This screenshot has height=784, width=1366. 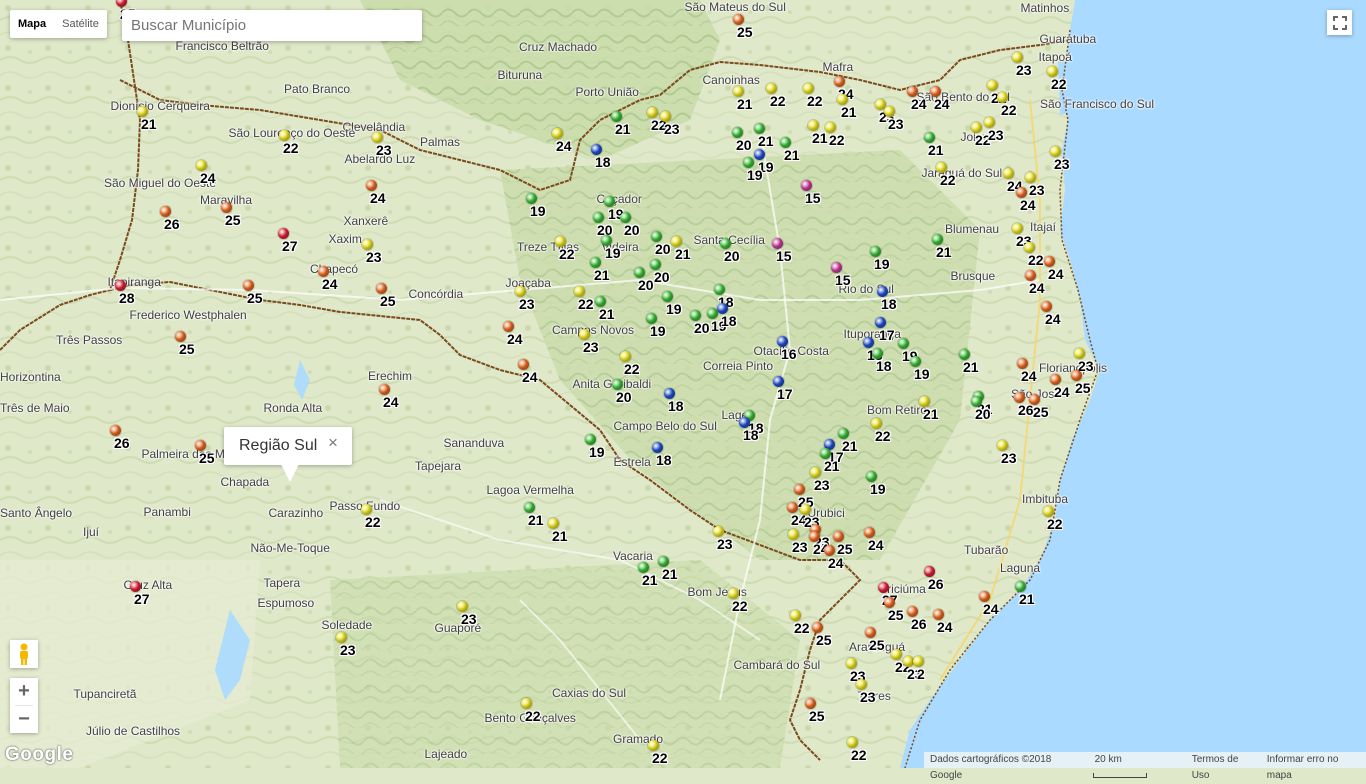 What do you see at coordinates (333, 443) in the screenshot?
I see `info-window-close-button: ×` at bounding box center [333, 443].